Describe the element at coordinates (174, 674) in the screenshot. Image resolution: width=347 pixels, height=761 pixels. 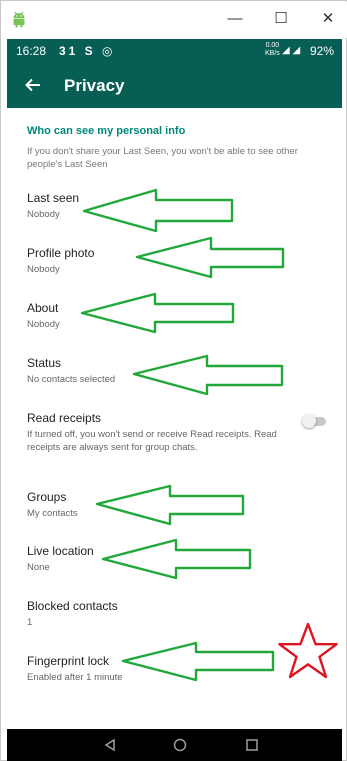
I see `setting-fingerprint-lock: Fingerprint lock Enabled after 1 minute` at that location.